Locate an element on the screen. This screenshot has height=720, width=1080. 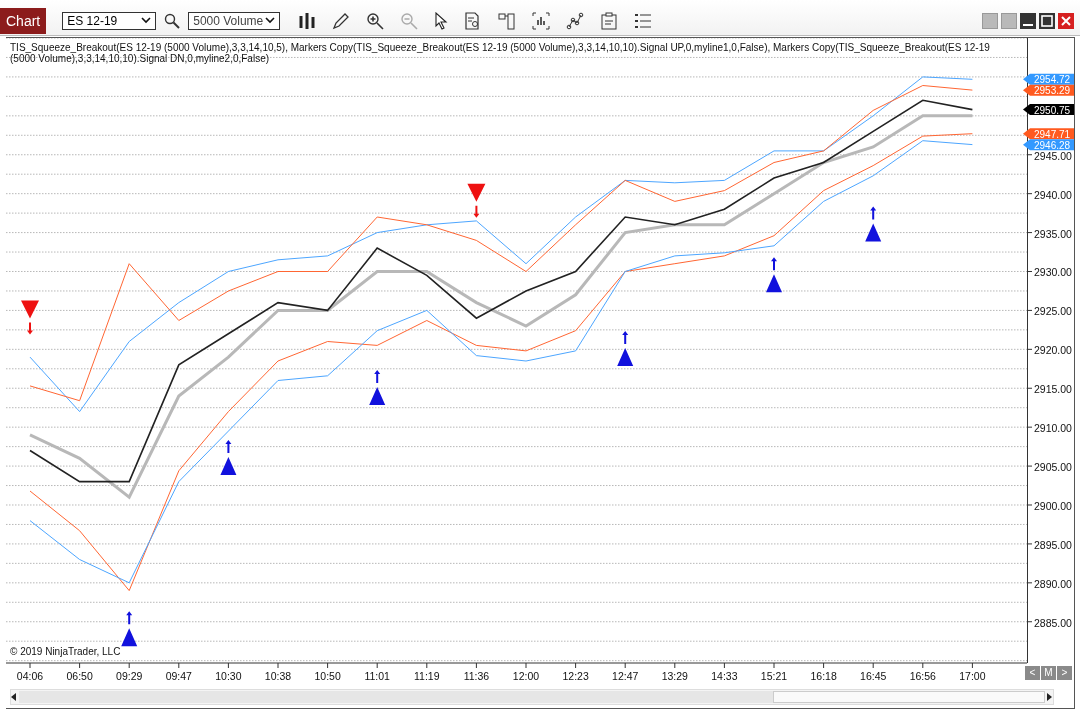
panel-icon is located at coordinates (507, 20).